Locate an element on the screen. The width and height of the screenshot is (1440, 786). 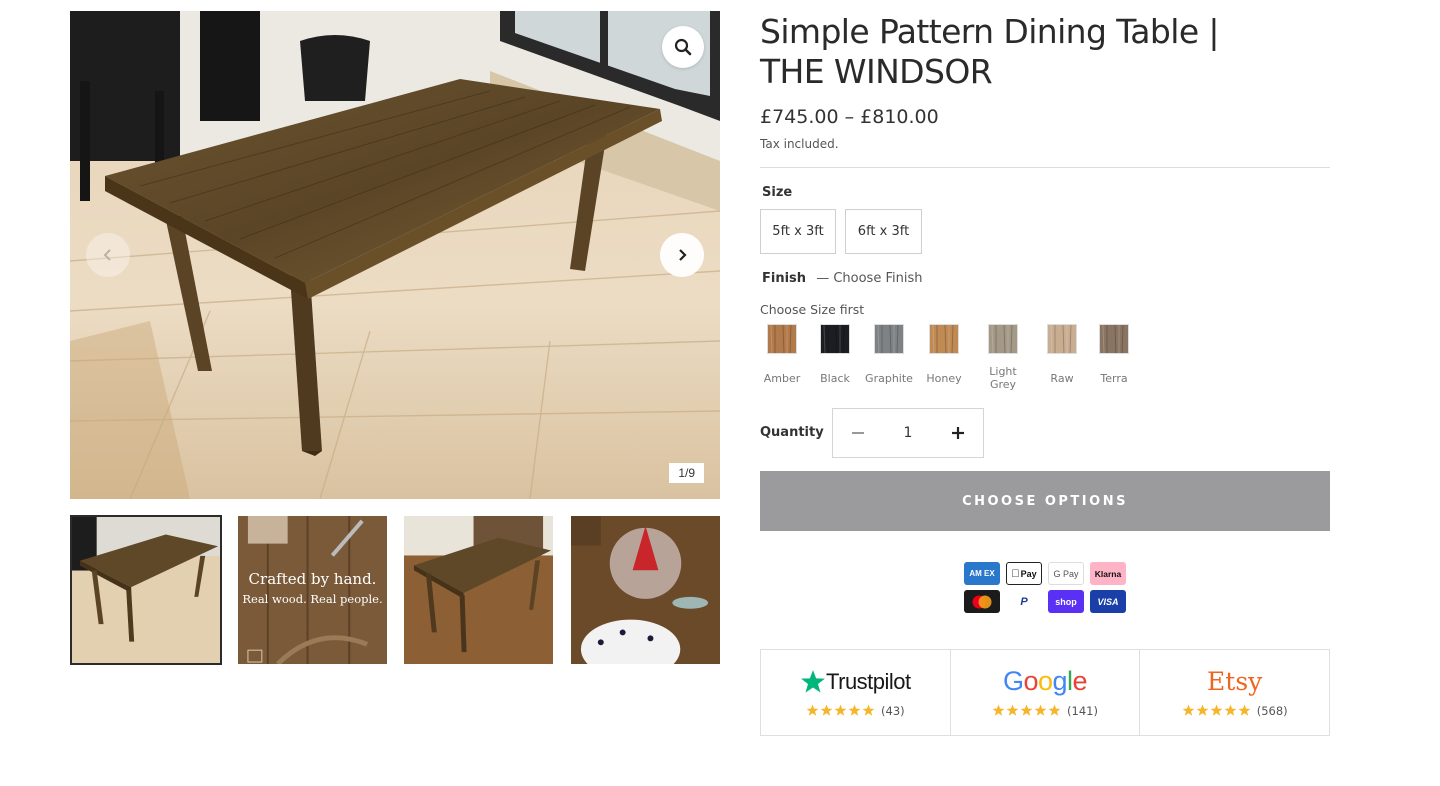
caption-line-2: Real wood. Real people. is located at coordinates (312, 599).